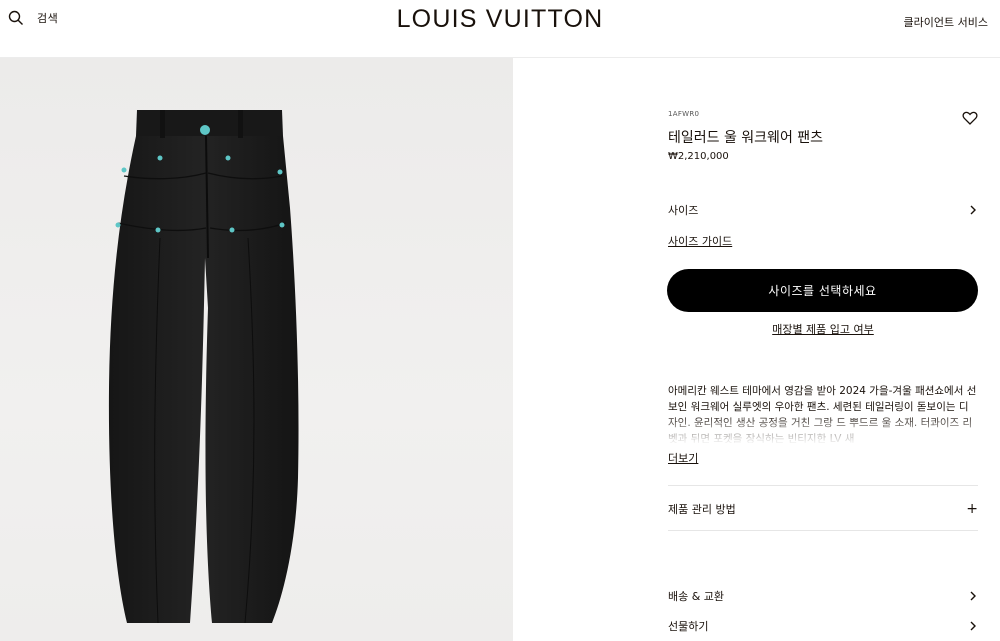  I want to click on product-sku: 1AFWR0, so click(684, 114).